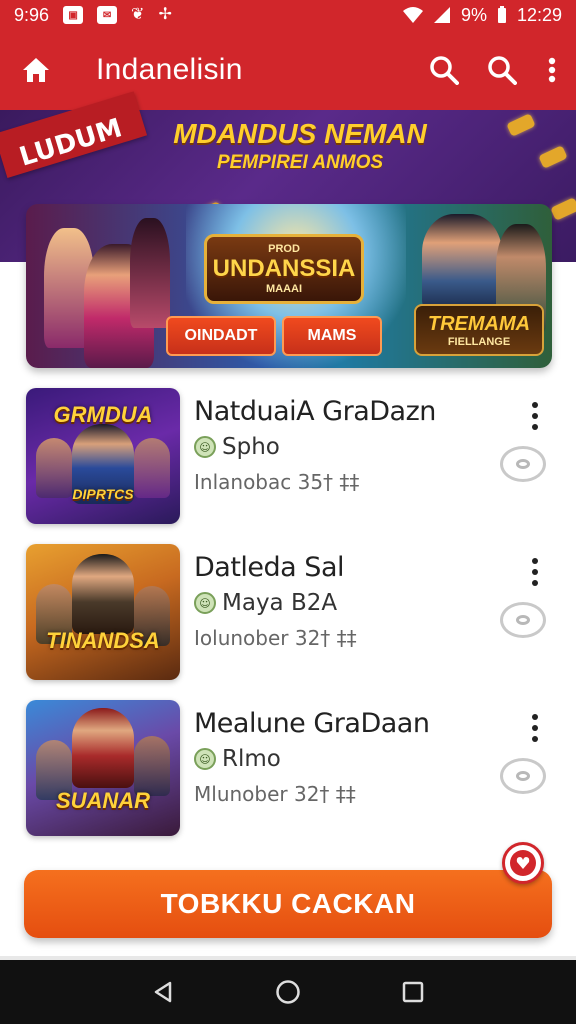 The image size is (576, 1024). What do you see at coordinates (539, 14) in the screenshot?
I see `status-clock: 12:29` at bounding box center [539, 14].